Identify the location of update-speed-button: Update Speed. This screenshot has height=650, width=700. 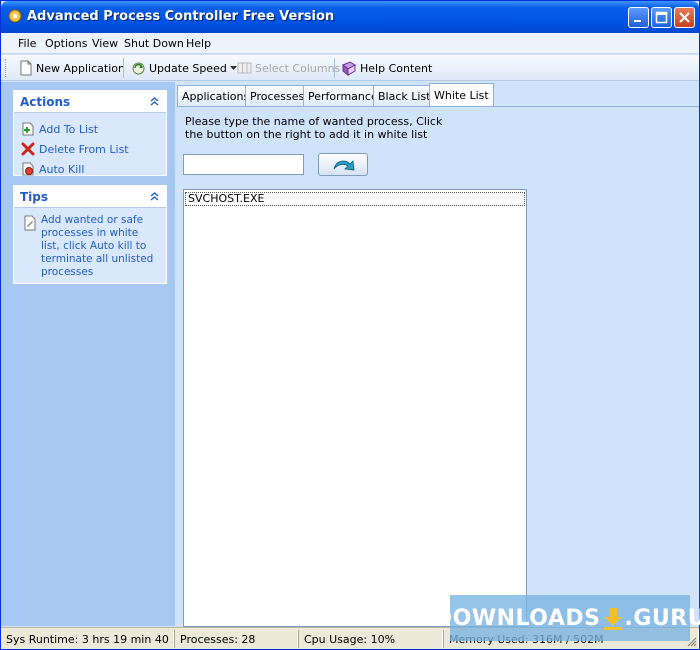
(184, 68).